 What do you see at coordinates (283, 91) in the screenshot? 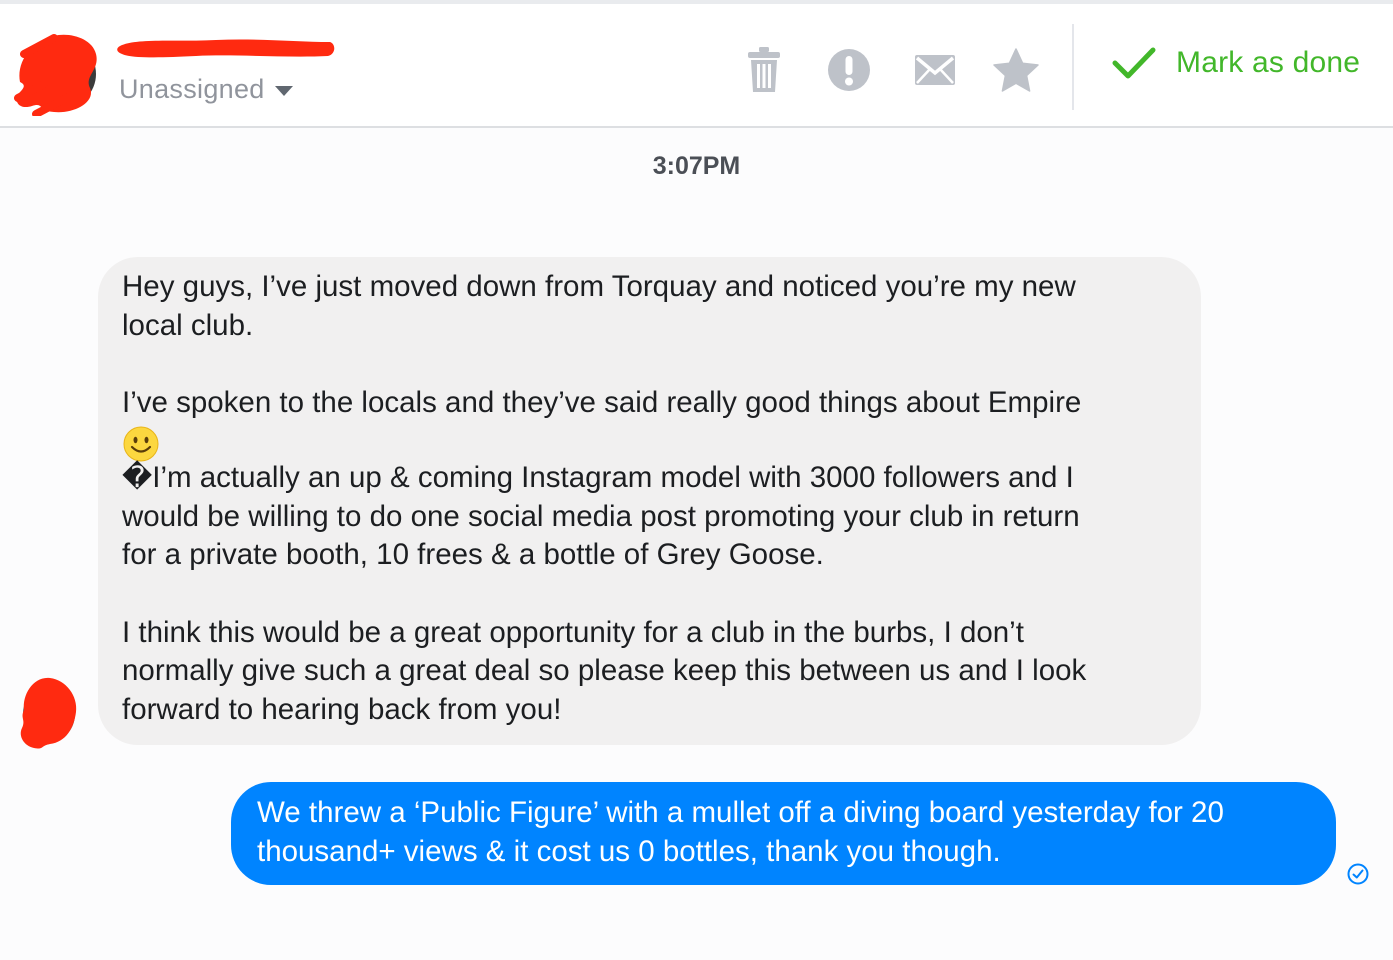
I see `chevron-down-icon` at bounding box center [283, 91].